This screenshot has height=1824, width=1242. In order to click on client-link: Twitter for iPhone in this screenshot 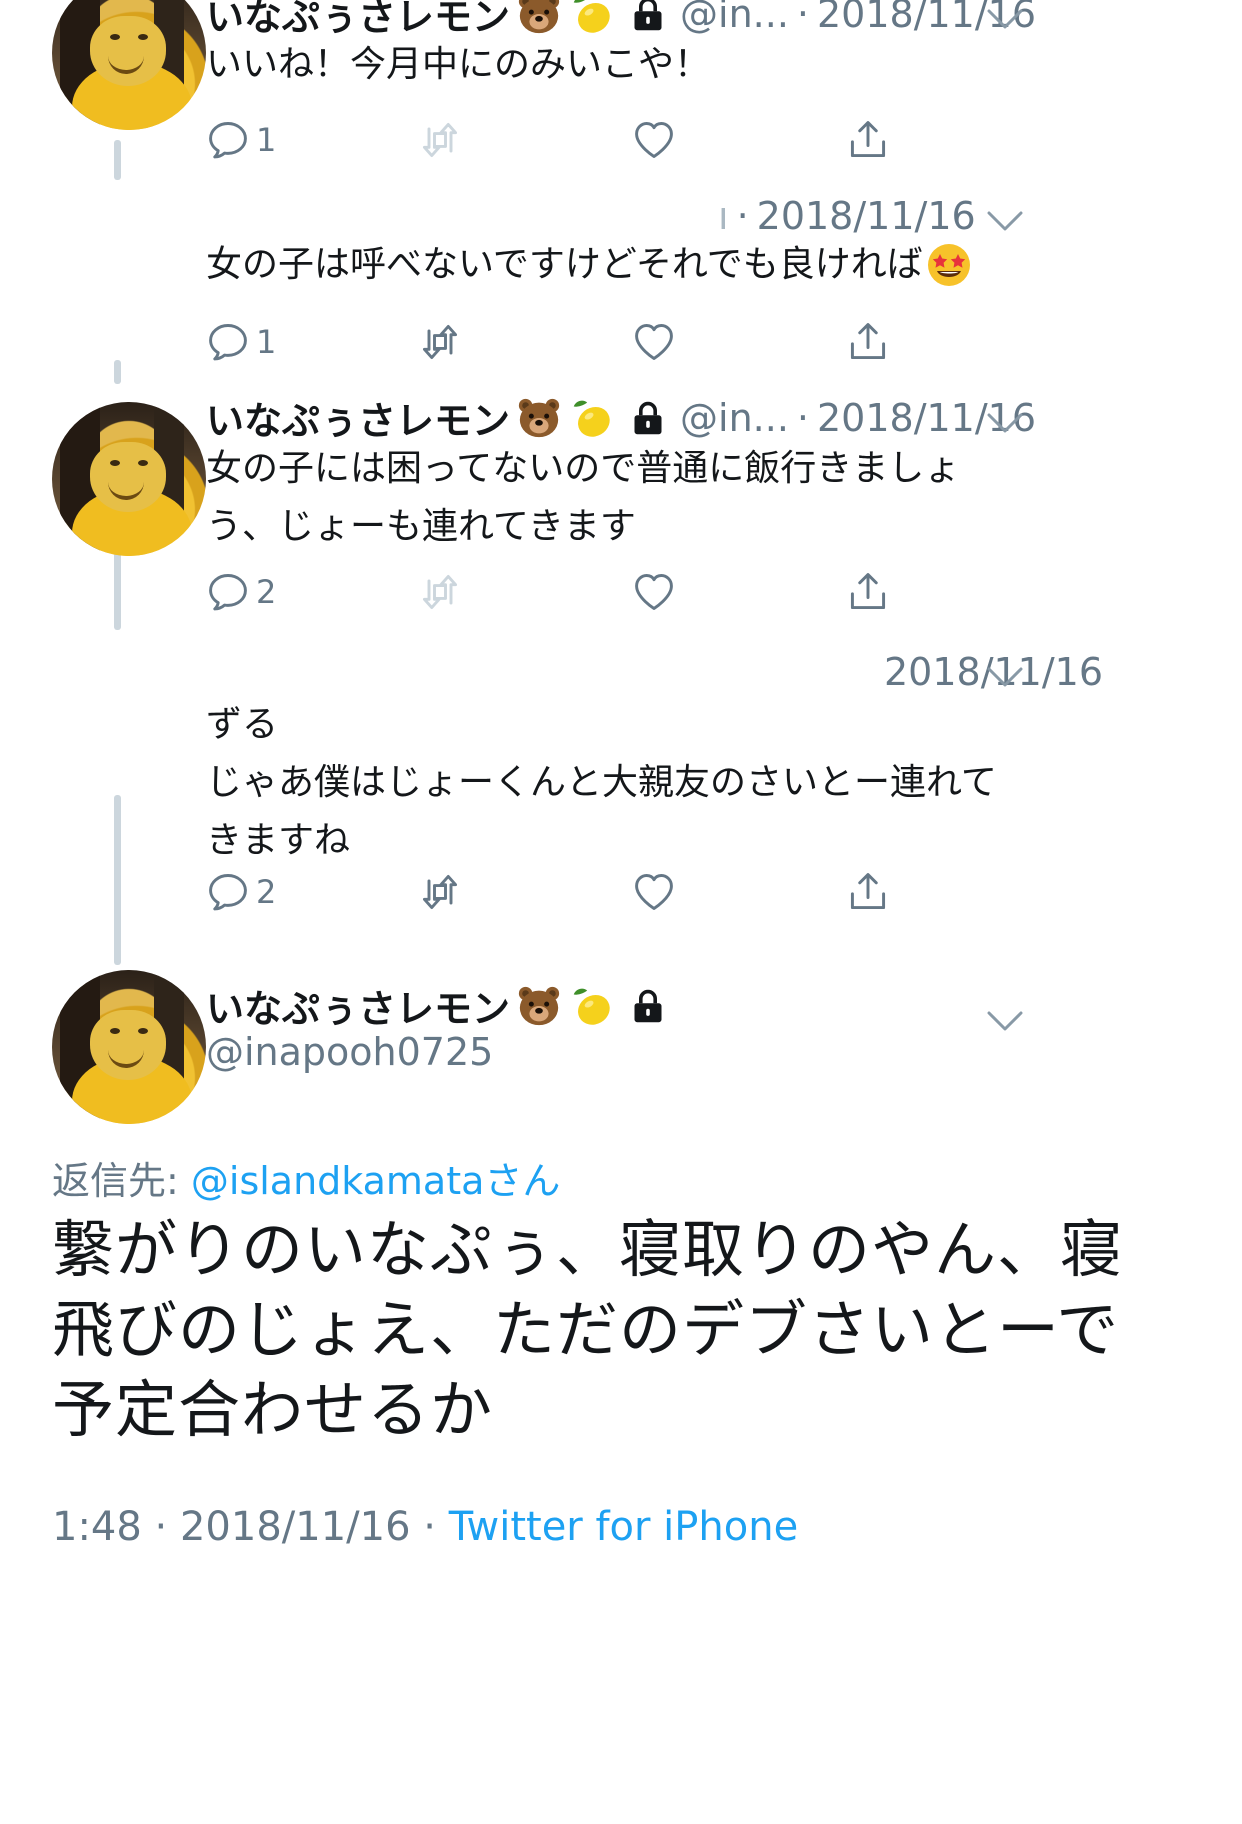, I will do `click(624, 1527)`.